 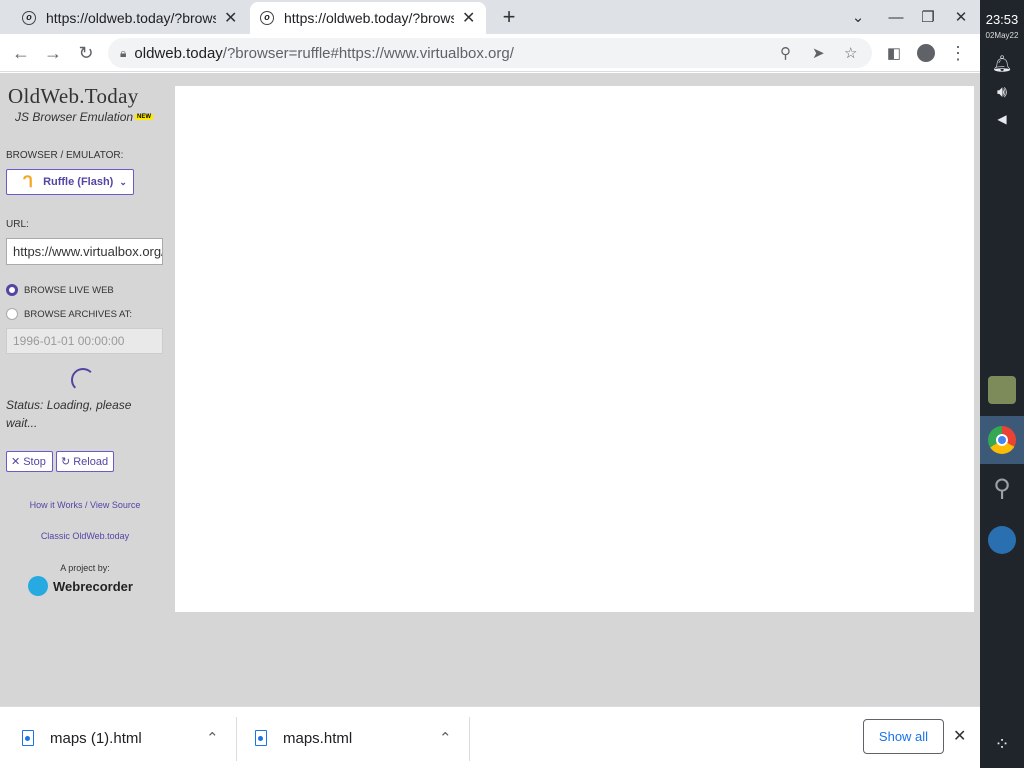 What do you see at coordinates (78, 182) in the screenshot?
I see `emulator-value: Ruffle (Flash)` at bounding box center [78, 182].